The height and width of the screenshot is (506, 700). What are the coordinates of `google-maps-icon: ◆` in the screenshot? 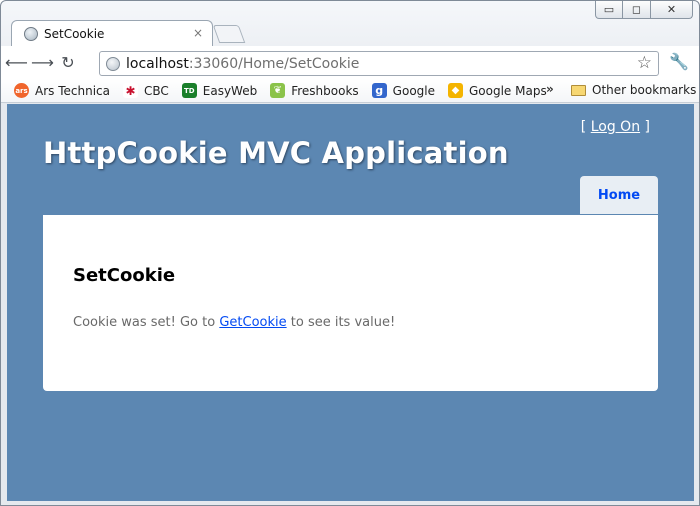 It's located at (455, 90).